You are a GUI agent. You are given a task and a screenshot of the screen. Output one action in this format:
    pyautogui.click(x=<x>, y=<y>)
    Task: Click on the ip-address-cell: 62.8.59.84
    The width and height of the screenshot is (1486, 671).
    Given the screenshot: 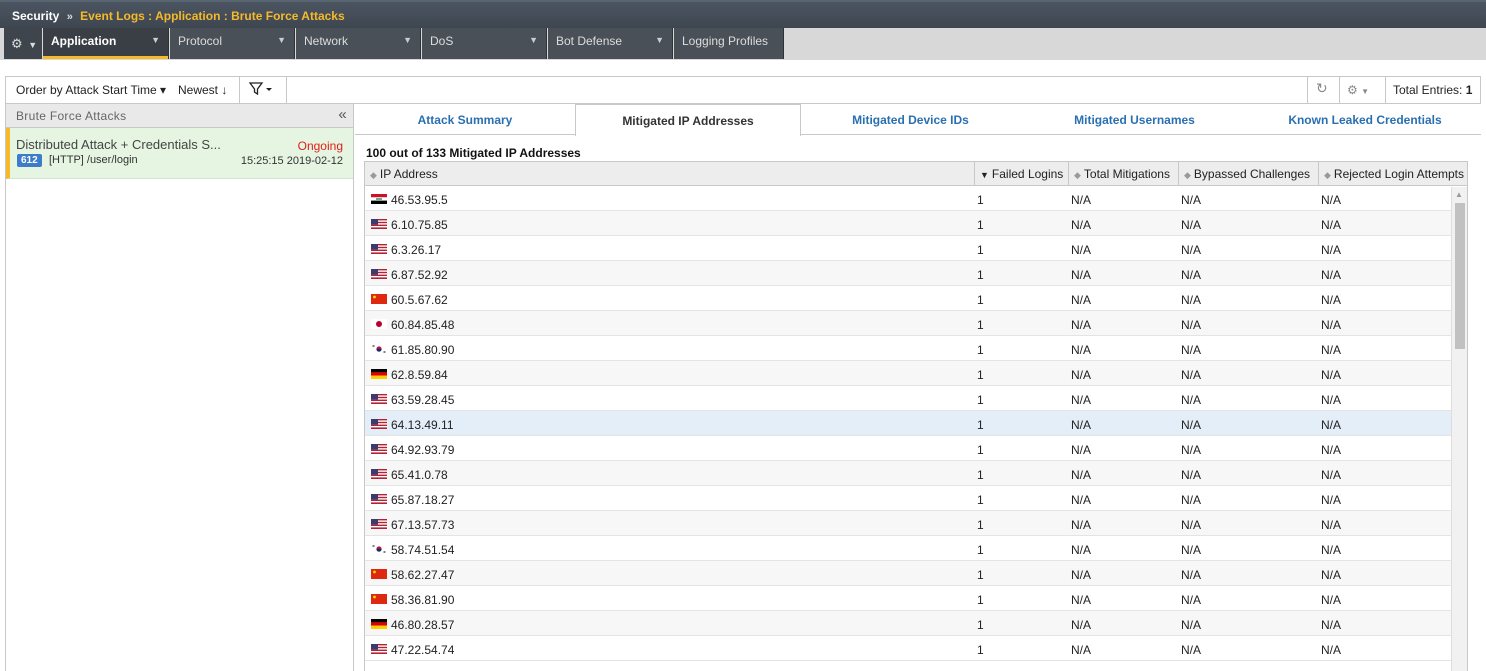 What is the action you would take?
    pyautogui.click(x=419, y=375)
    